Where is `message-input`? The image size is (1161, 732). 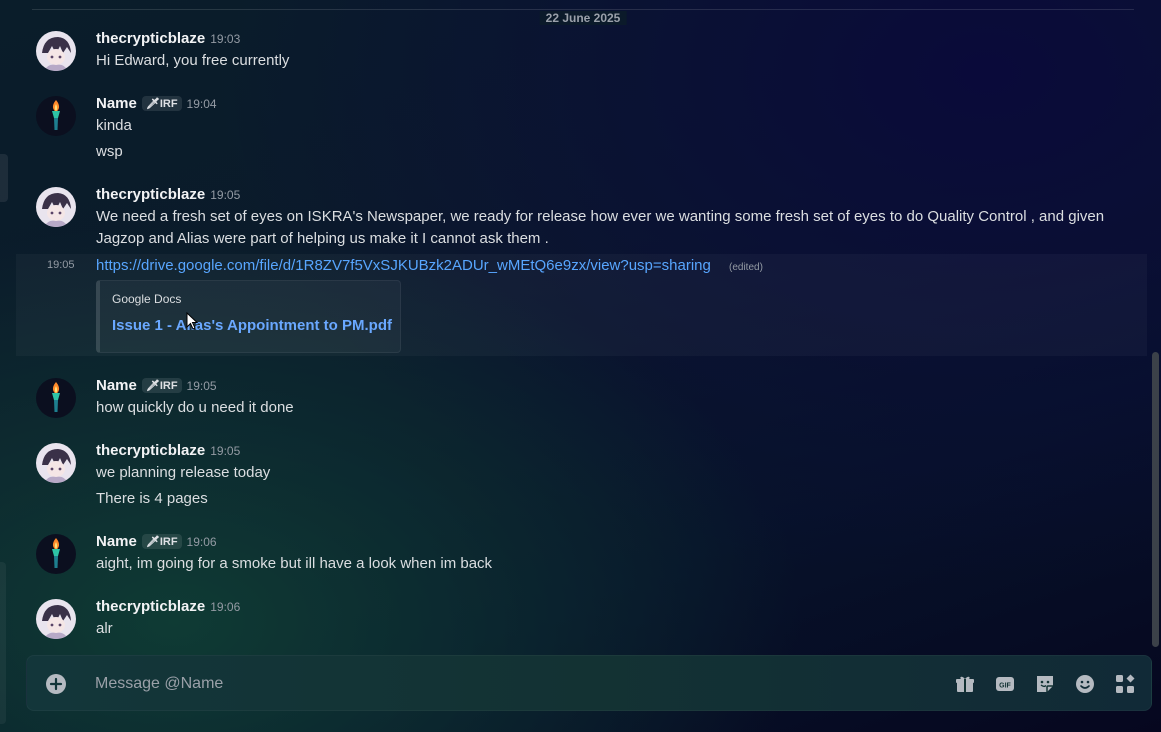 message-input is located at coordinates (515, 684).